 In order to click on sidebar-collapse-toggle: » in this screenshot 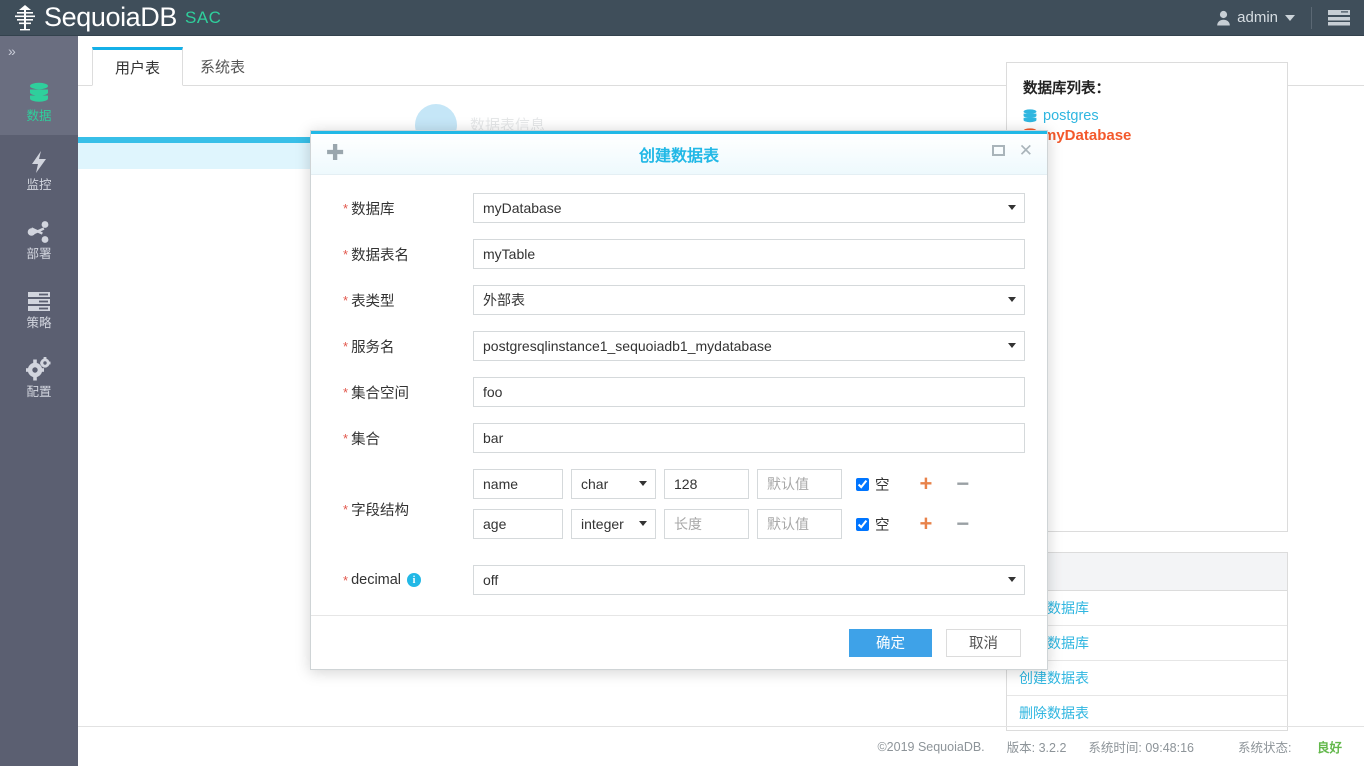, I will do `click(39, 51)`.